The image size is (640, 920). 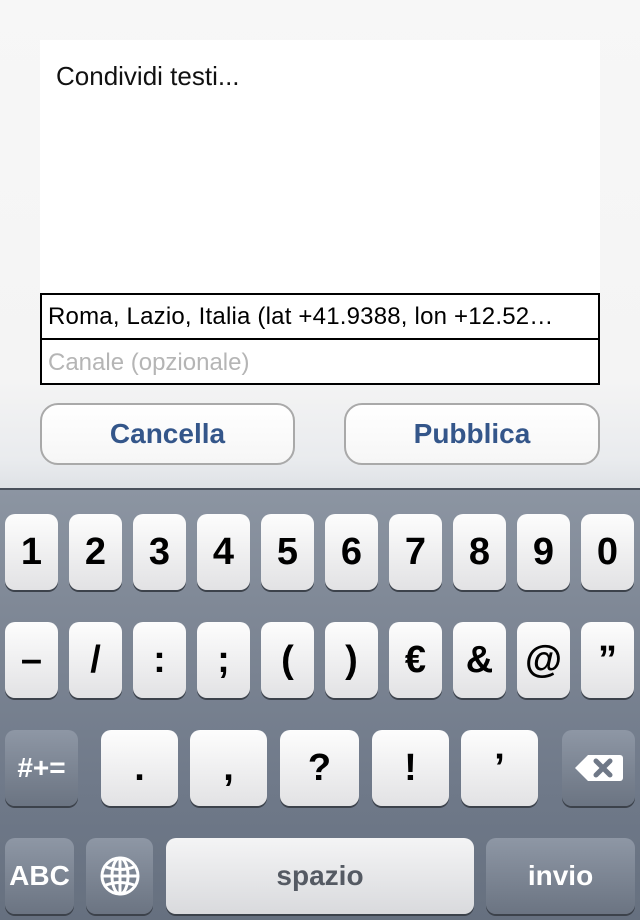 I want to click on key-apostrophe: ’, so click(x=499, y=768).